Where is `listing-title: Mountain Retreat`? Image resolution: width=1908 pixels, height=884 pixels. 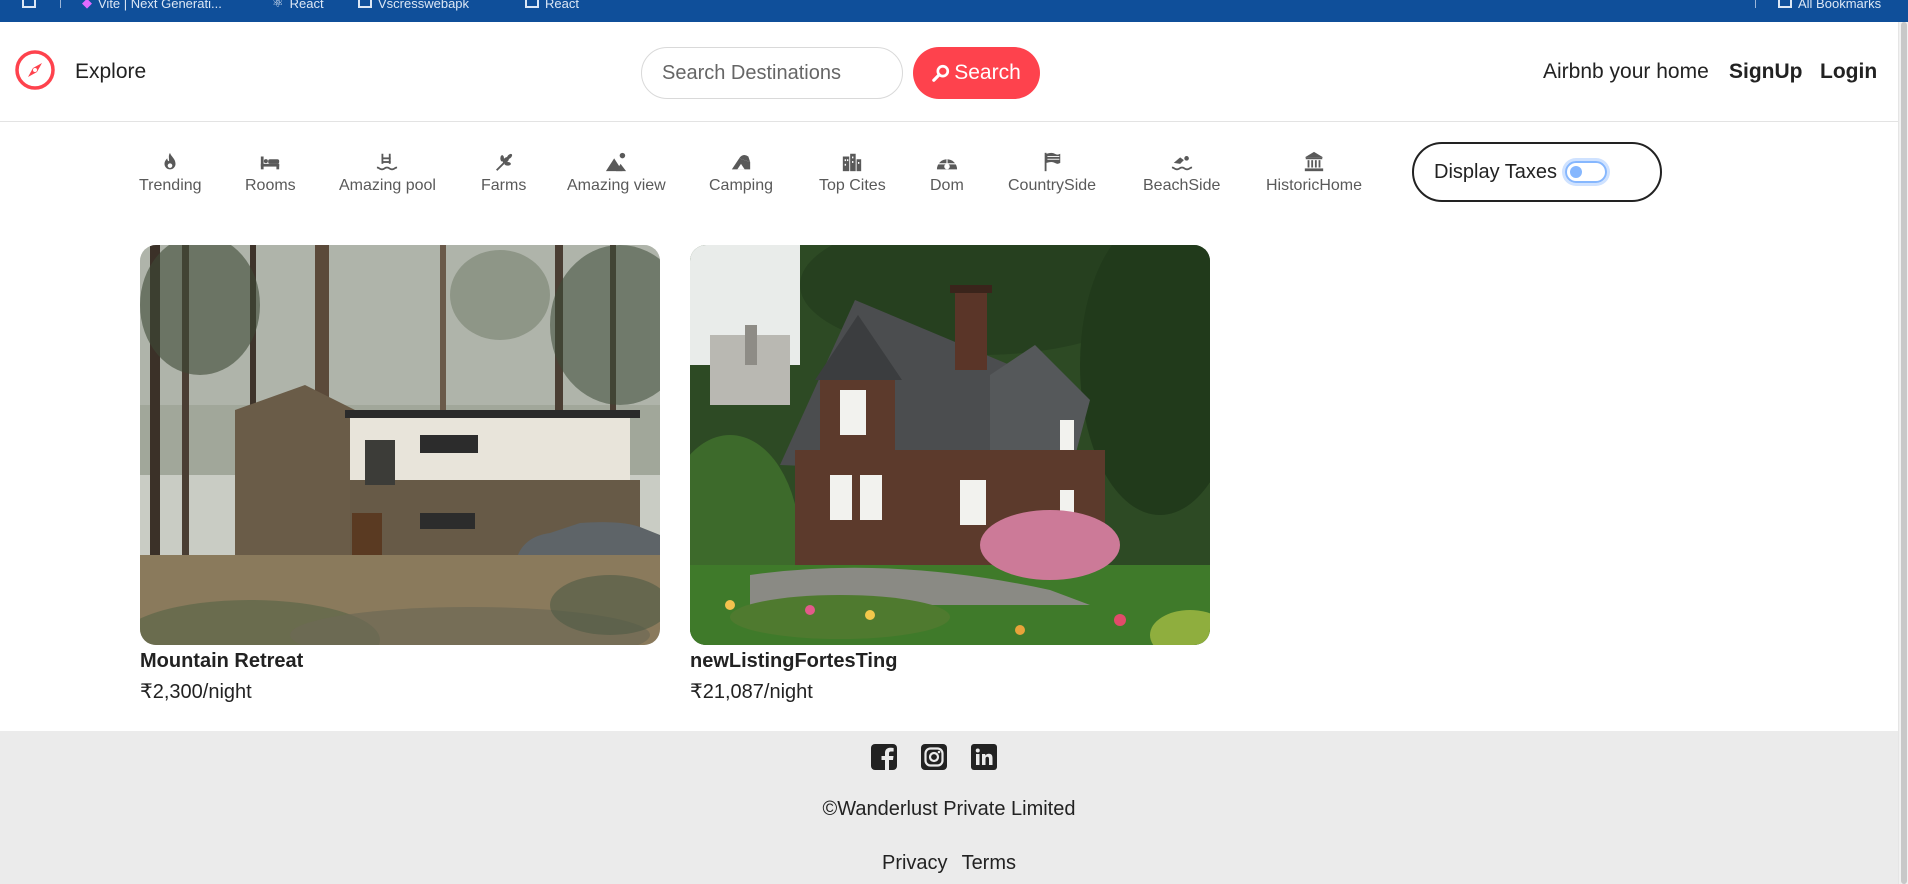 listing-title: Mountain Retreat is located at coordinates (222, 661).